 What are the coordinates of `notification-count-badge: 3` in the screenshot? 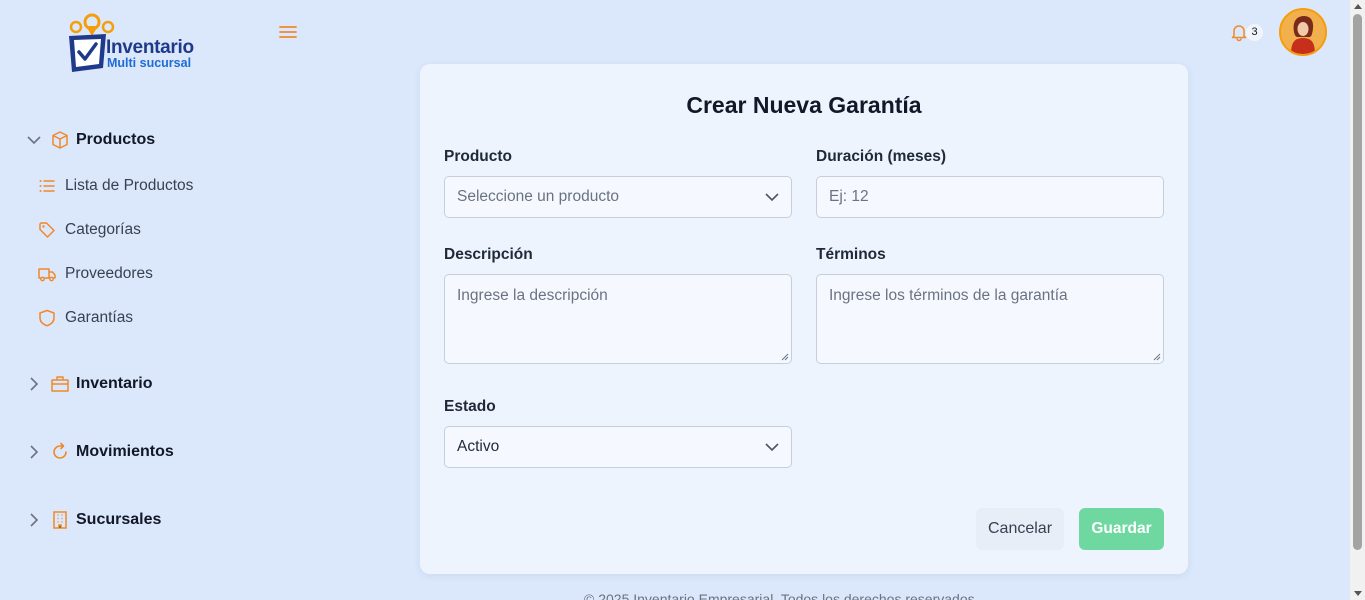 It's located at (1254, 32).